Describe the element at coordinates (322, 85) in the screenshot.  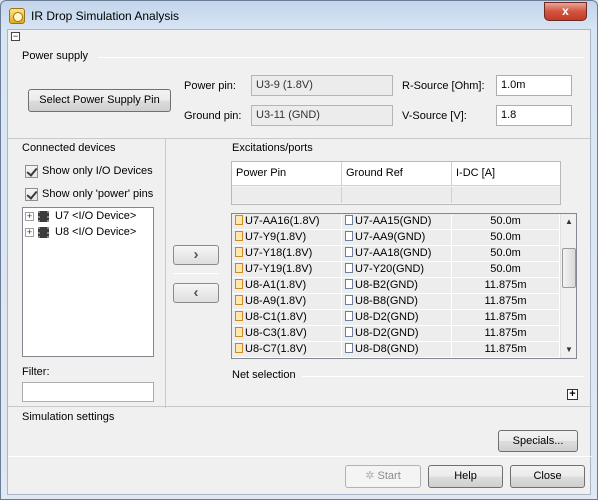
I see `power-pin-field: U3-9 (1.8V)` at that location.